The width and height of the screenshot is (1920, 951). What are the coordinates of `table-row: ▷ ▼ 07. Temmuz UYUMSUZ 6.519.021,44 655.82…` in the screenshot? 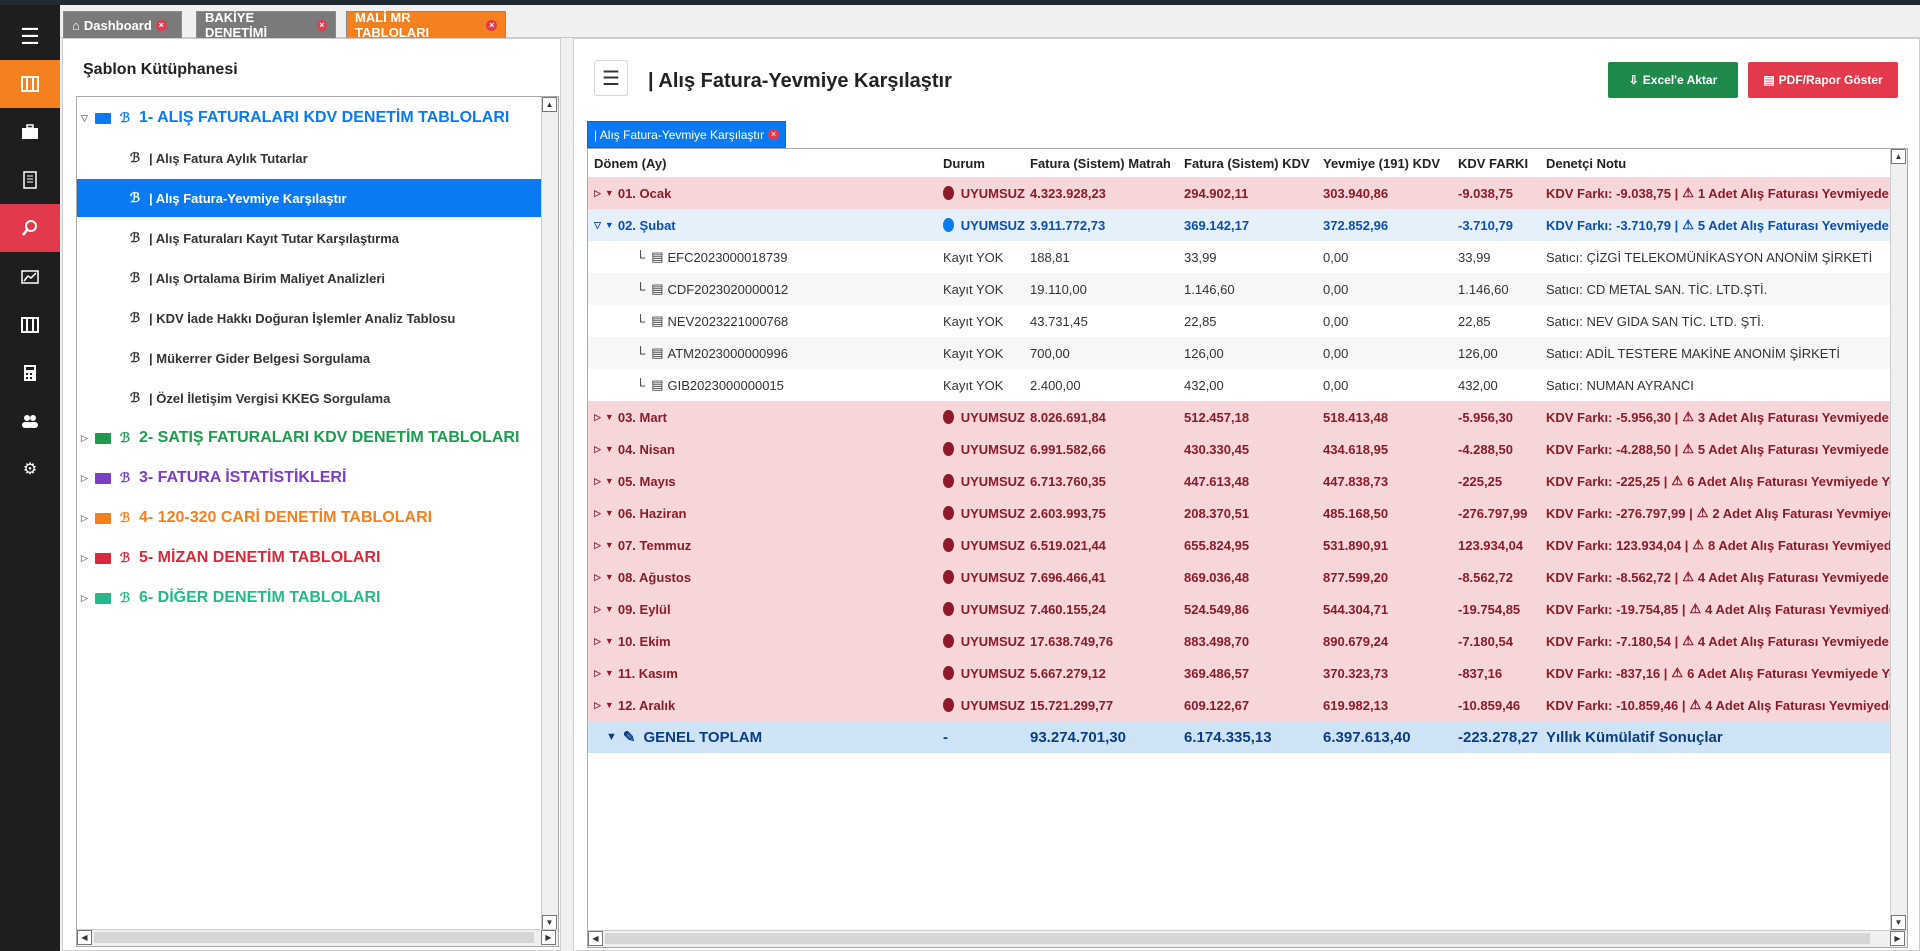 It's located at (1239, 545).